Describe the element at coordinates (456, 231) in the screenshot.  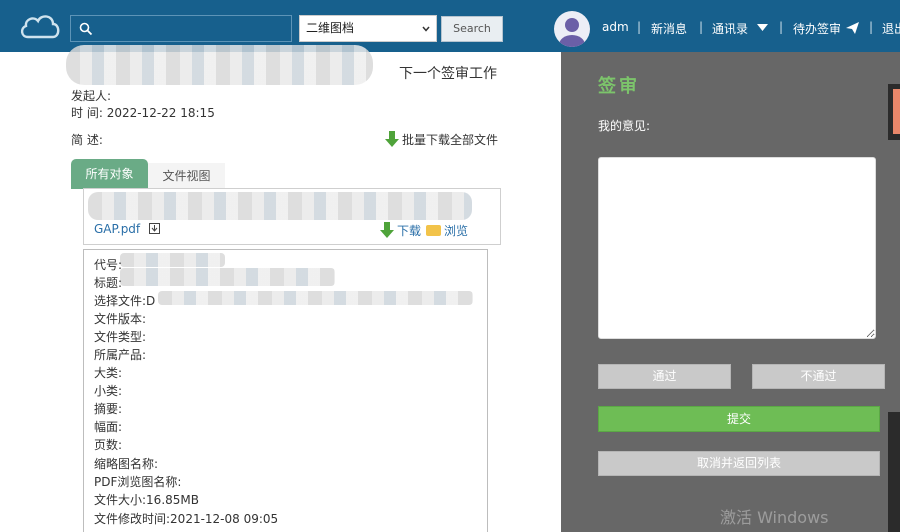
I see `browse-link: 浏览` at that location.